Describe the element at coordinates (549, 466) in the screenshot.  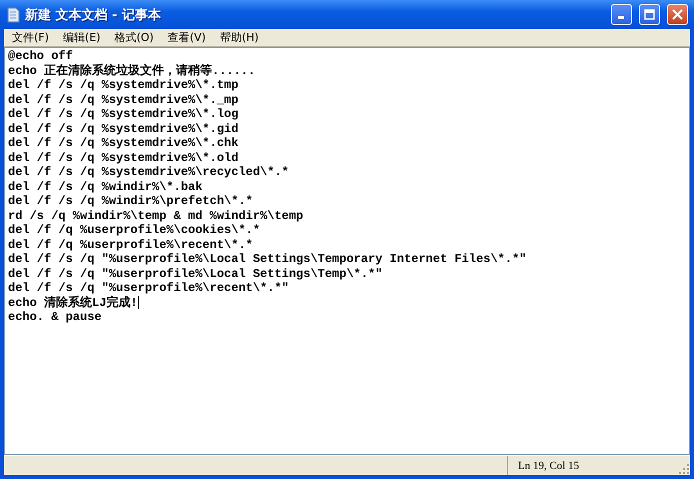
I see `cursor-position: Ln 19, Col 15` at that location.